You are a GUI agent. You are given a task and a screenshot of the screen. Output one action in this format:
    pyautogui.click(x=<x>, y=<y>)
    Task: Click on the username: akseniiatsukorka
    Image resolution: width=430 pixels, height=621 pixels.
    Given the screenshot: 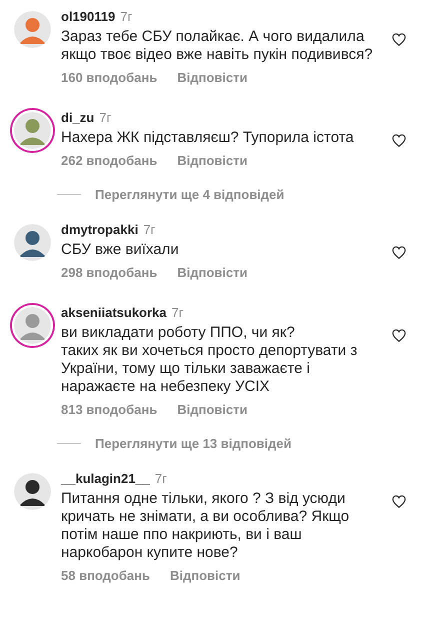 What is the action you would take?
    pyautogui.click(x=114, y=312)
    